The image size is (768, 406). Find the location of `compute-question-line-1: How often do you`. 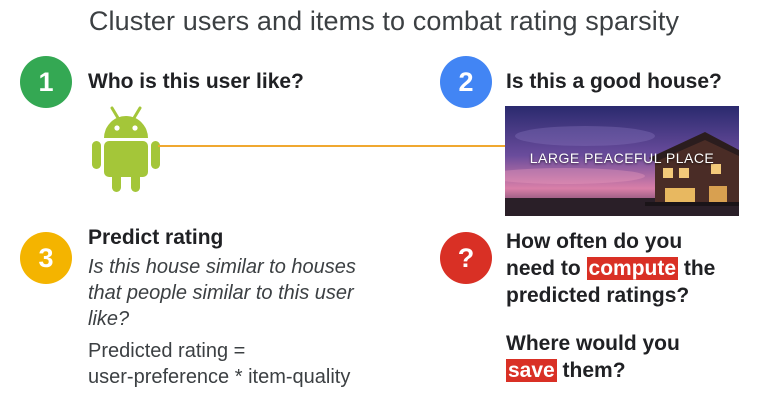

compute-question-line-1: How often do you is located at coordinates (594, 241).